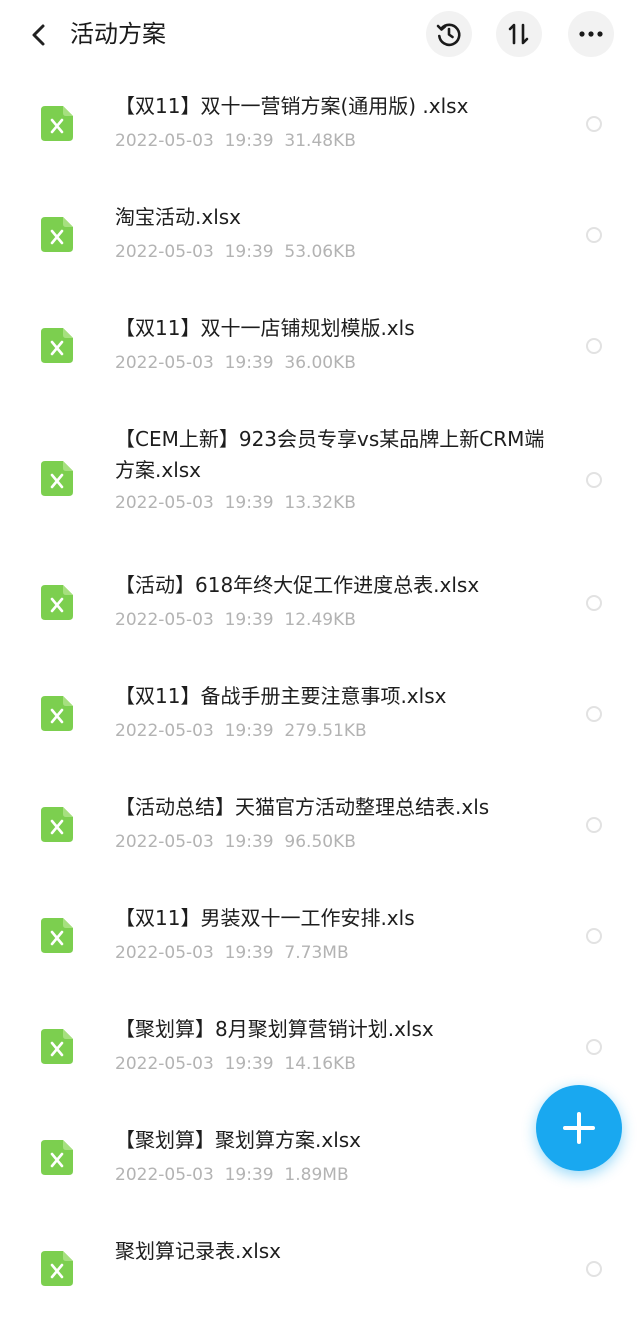 The width and height of the screenshot is (640, 1324). What do you see at coordinates (281, 696) in the screenshot?
I see `file-name: 【双11】备战手册主要注意事项.xlsx` at bounding box center [281, 696].